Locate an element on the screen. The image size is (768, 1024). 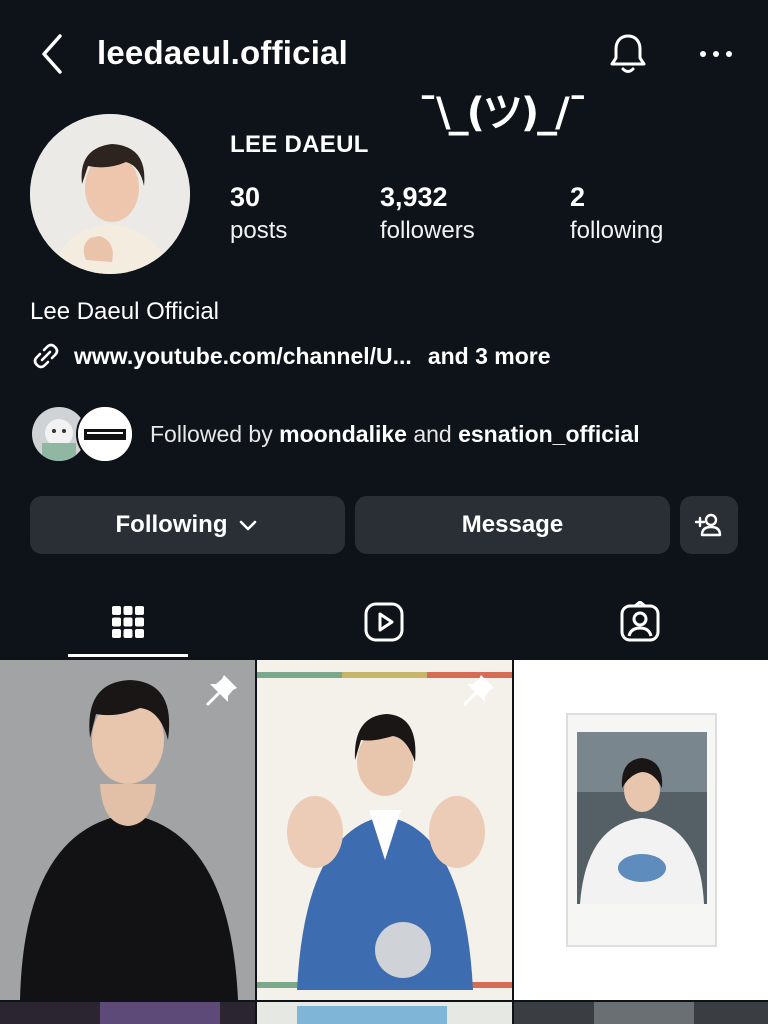
bio-link: www.youtube.com/channel/U... and 3 more is located at coordinates (290, 356).